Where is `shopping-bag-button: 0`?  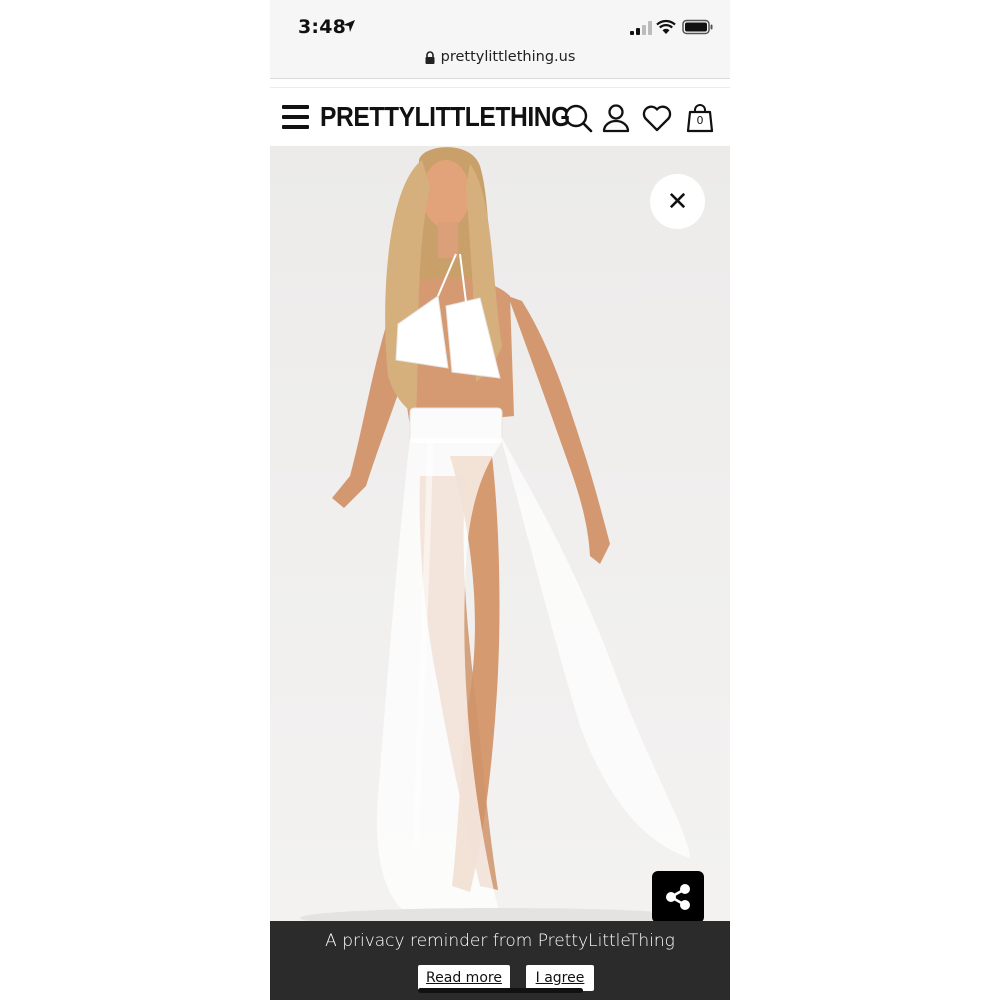 shopping-bag-button: 0 is located at coordinates (700, 118).